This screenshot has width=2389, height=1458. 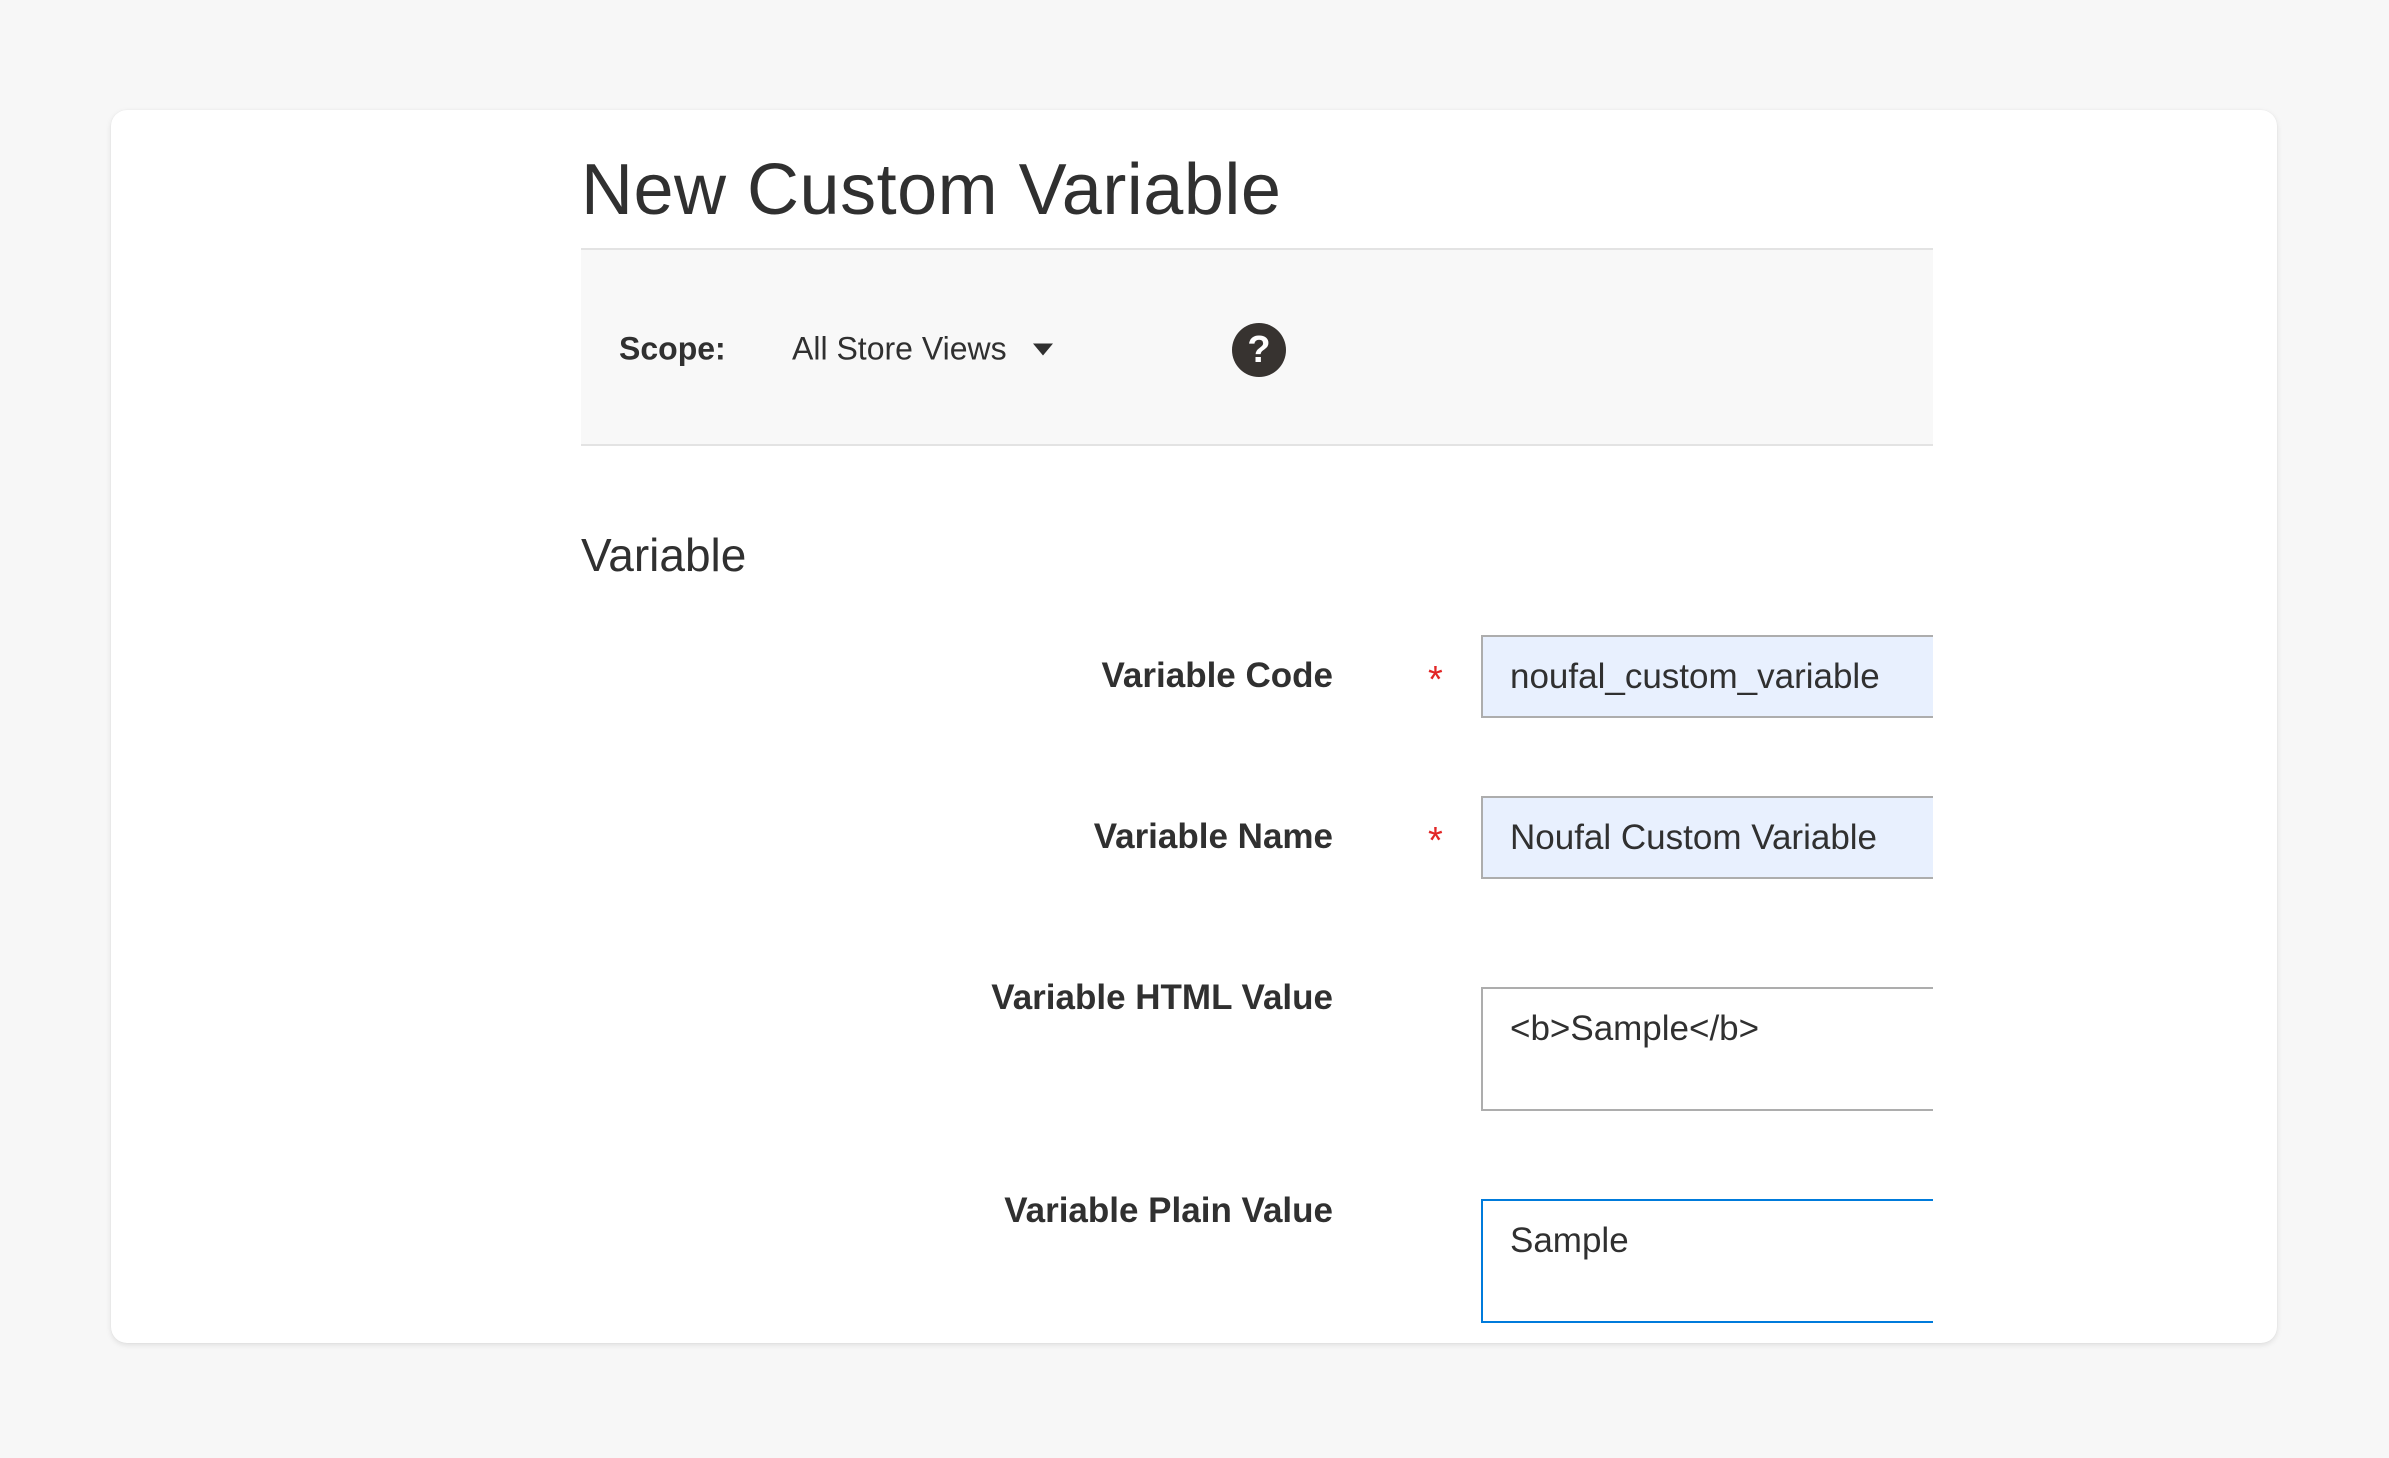 What do you see at coordinates (1042, 349) in the screenshot?
I see `caret-down-icon` at bounding box center [1042, 349].